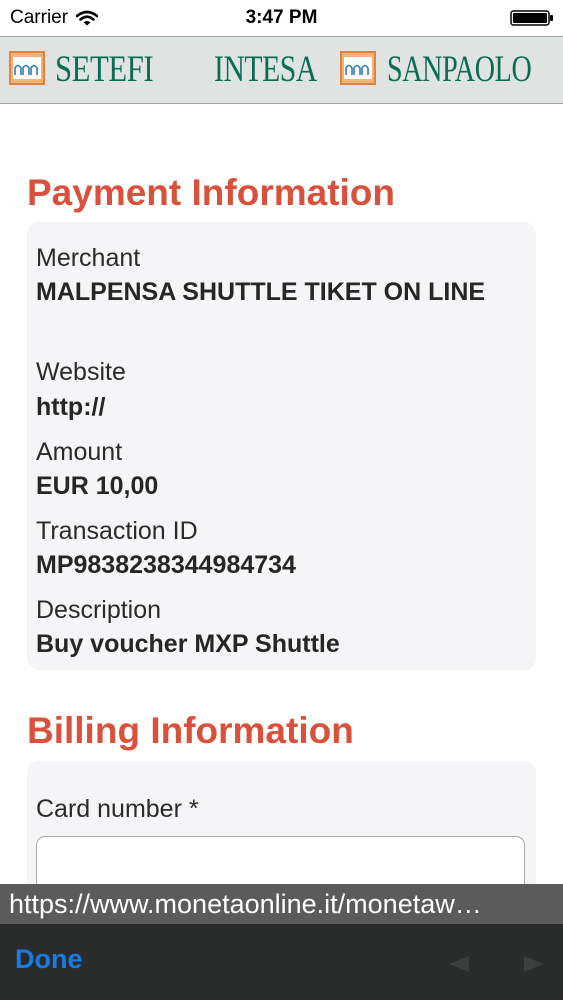  I want to click on description-value: Buy voucher MXP Shuttle, so click(188, 644).